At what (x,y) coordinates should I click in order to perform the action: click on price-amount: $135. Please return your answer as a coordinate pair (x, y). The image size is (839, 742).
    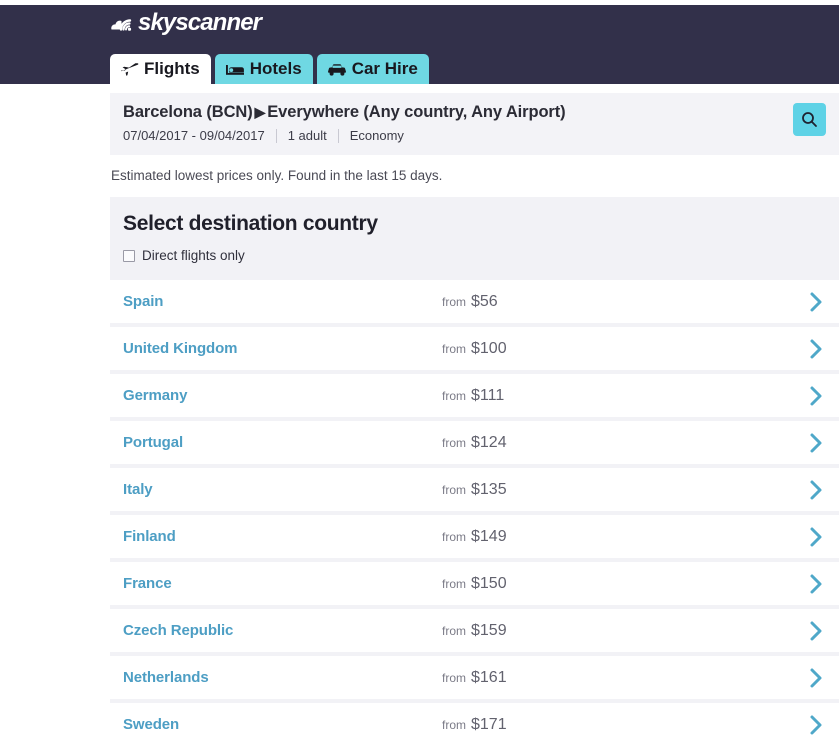
    Looking at the image, I should click on (489, 489).